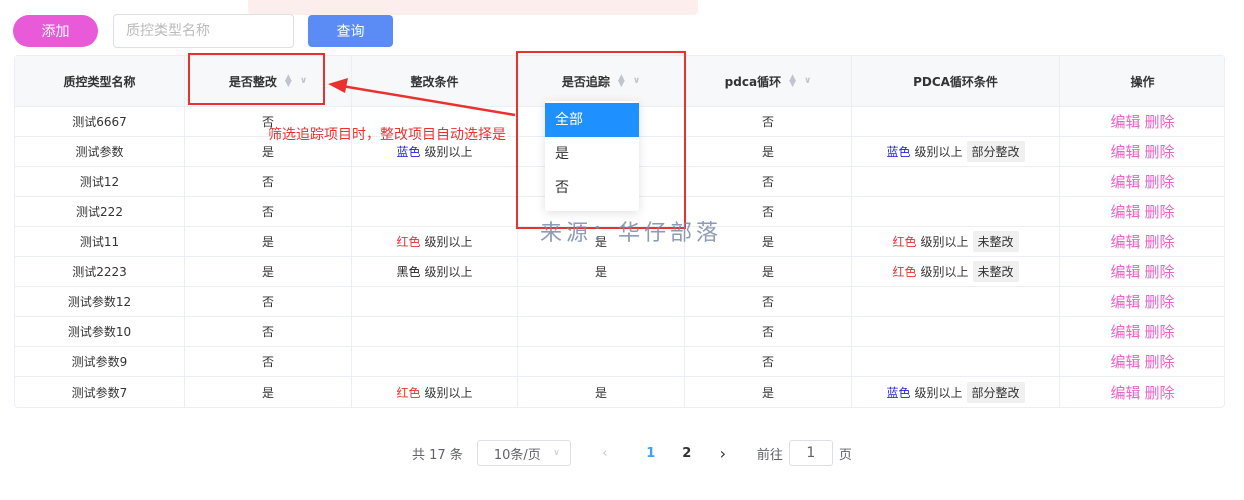 This screenshot has height=500, width=1244. Describe the element at coordinates (100, 271) in the screenshot. I see `cell-name: 测试2223` at that location.